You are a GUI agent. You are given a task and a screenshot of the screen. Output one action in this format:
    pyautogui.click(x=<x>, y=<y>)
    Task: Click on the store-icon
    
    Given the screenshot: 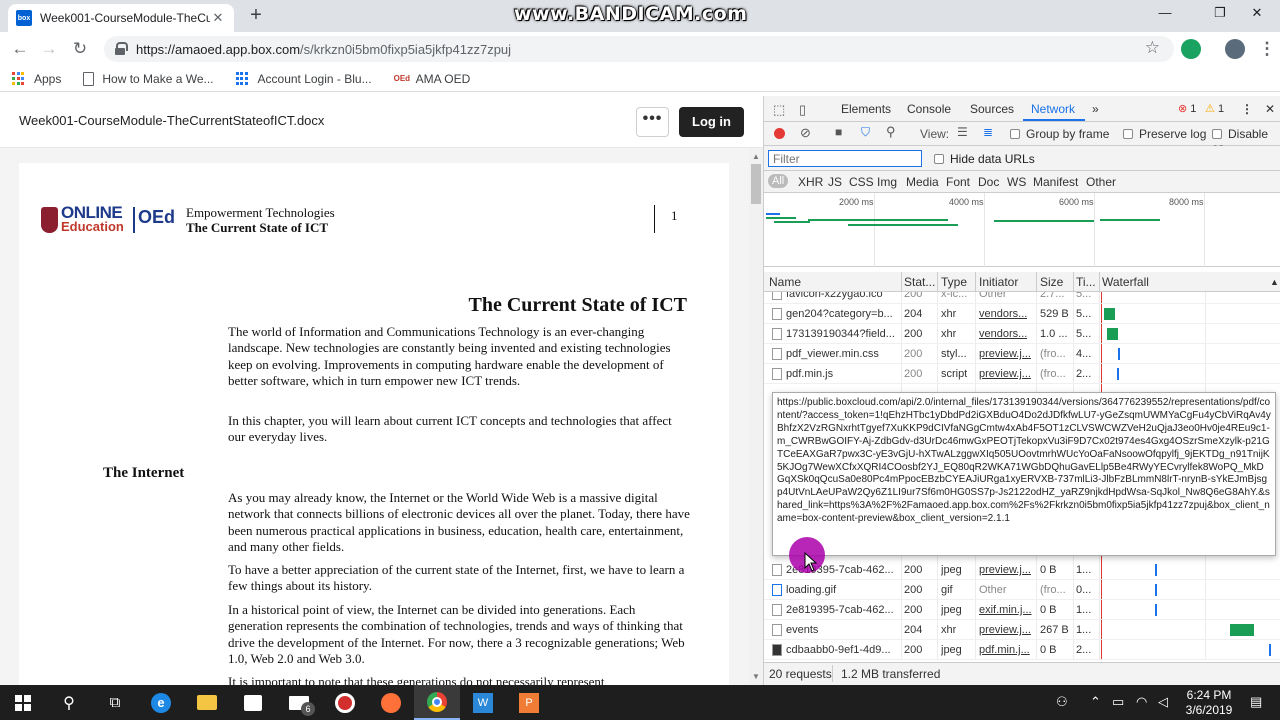 What is the action you would take?
    pyautogui.click(x=253, y=702)
    